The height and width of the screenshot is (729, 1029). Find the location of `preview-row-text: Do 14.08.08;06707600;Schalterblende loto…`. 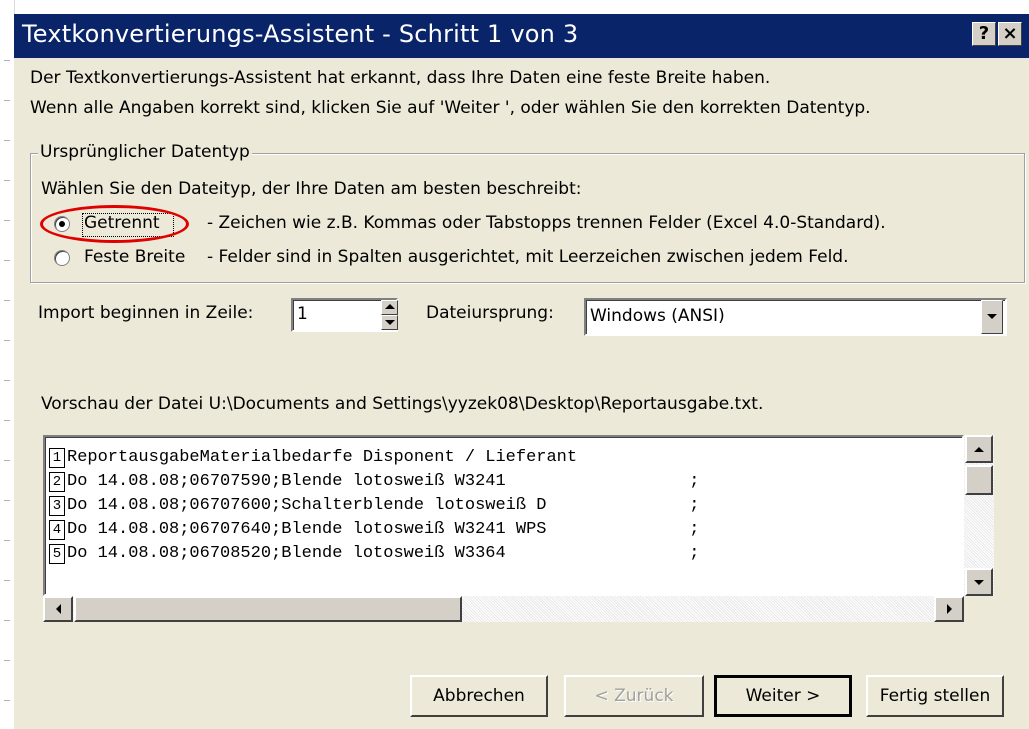

preview-row-text: Do 14.08.08;06707600;Schalterblende loto… is located at coordinates (383, 505).